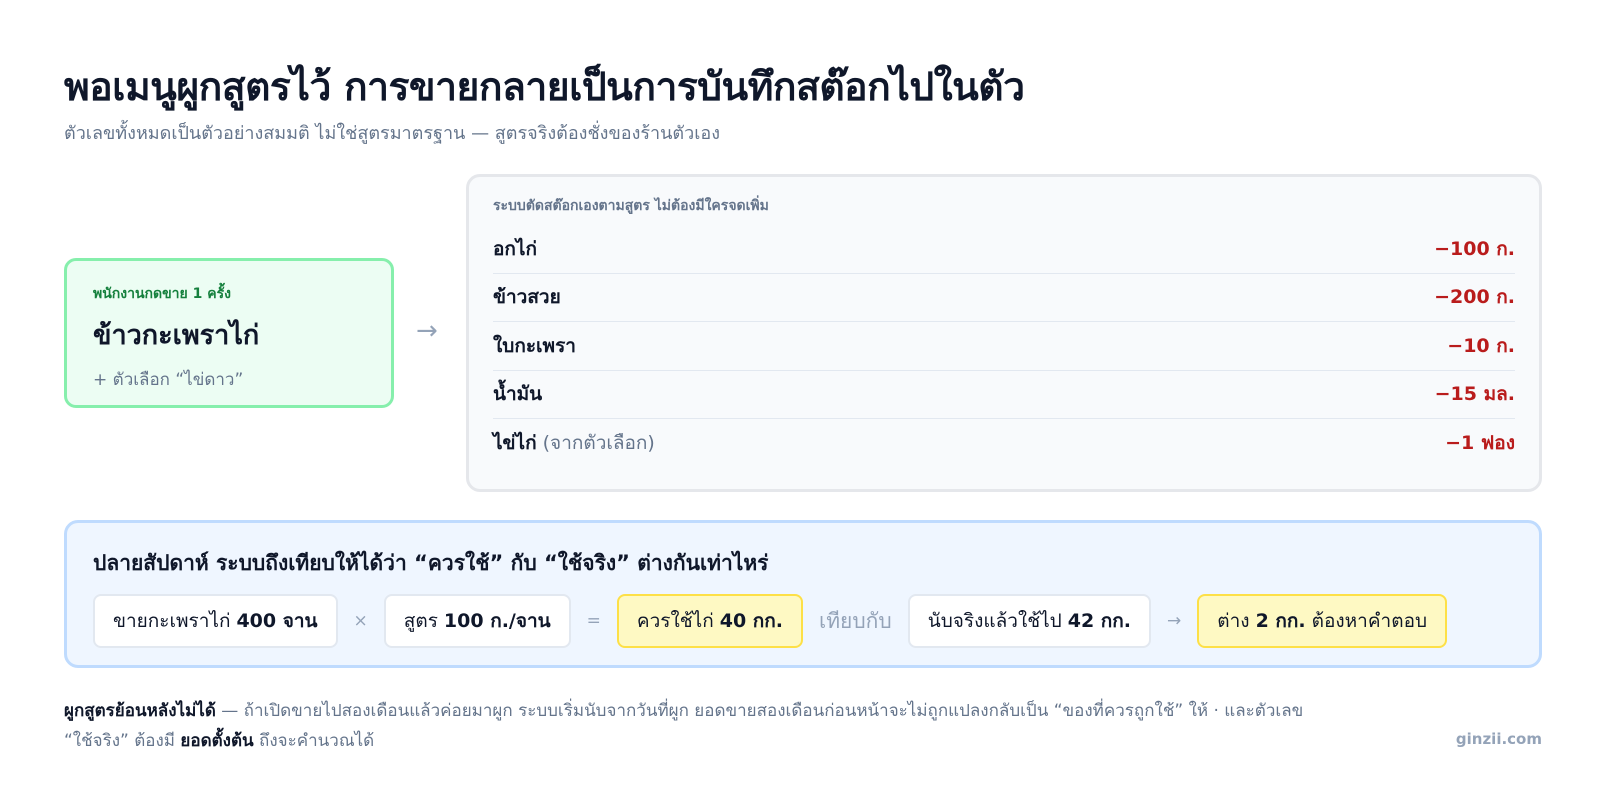 The height and width of the screenshot is (790, 1600). I want to click on ingredient-note: (จากตัวเลือก), so click(595, 443).